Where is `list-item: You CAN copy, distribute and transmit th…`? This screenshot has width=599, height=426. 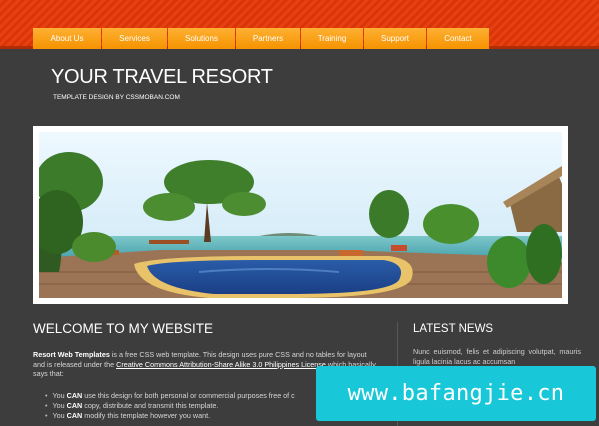 list-item: You CAN copy, distribute and transmit th… is located at coordinates (170, 406).